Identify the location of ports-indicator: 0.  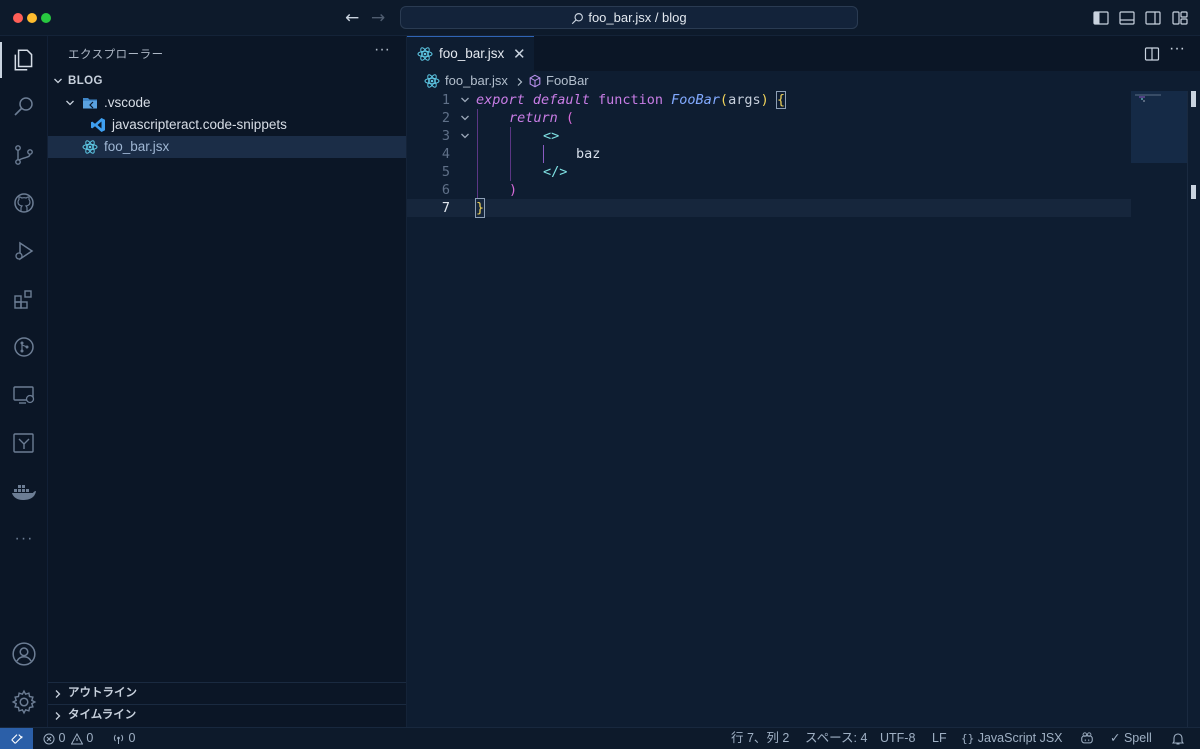
(123, 738).